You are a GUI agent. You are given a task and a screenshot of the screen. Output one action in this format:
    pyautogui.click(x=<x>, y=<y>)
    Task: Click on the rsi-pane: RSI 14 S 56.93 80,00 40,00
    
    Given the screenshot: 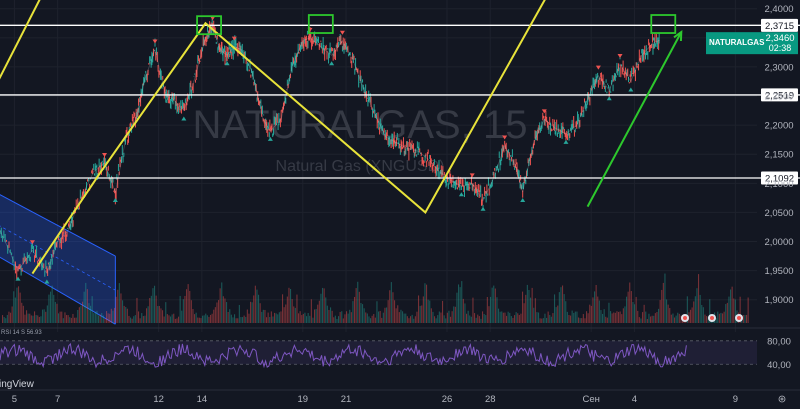 What is the action you would take?
    pyautogui.click(x=400, y=351)
    